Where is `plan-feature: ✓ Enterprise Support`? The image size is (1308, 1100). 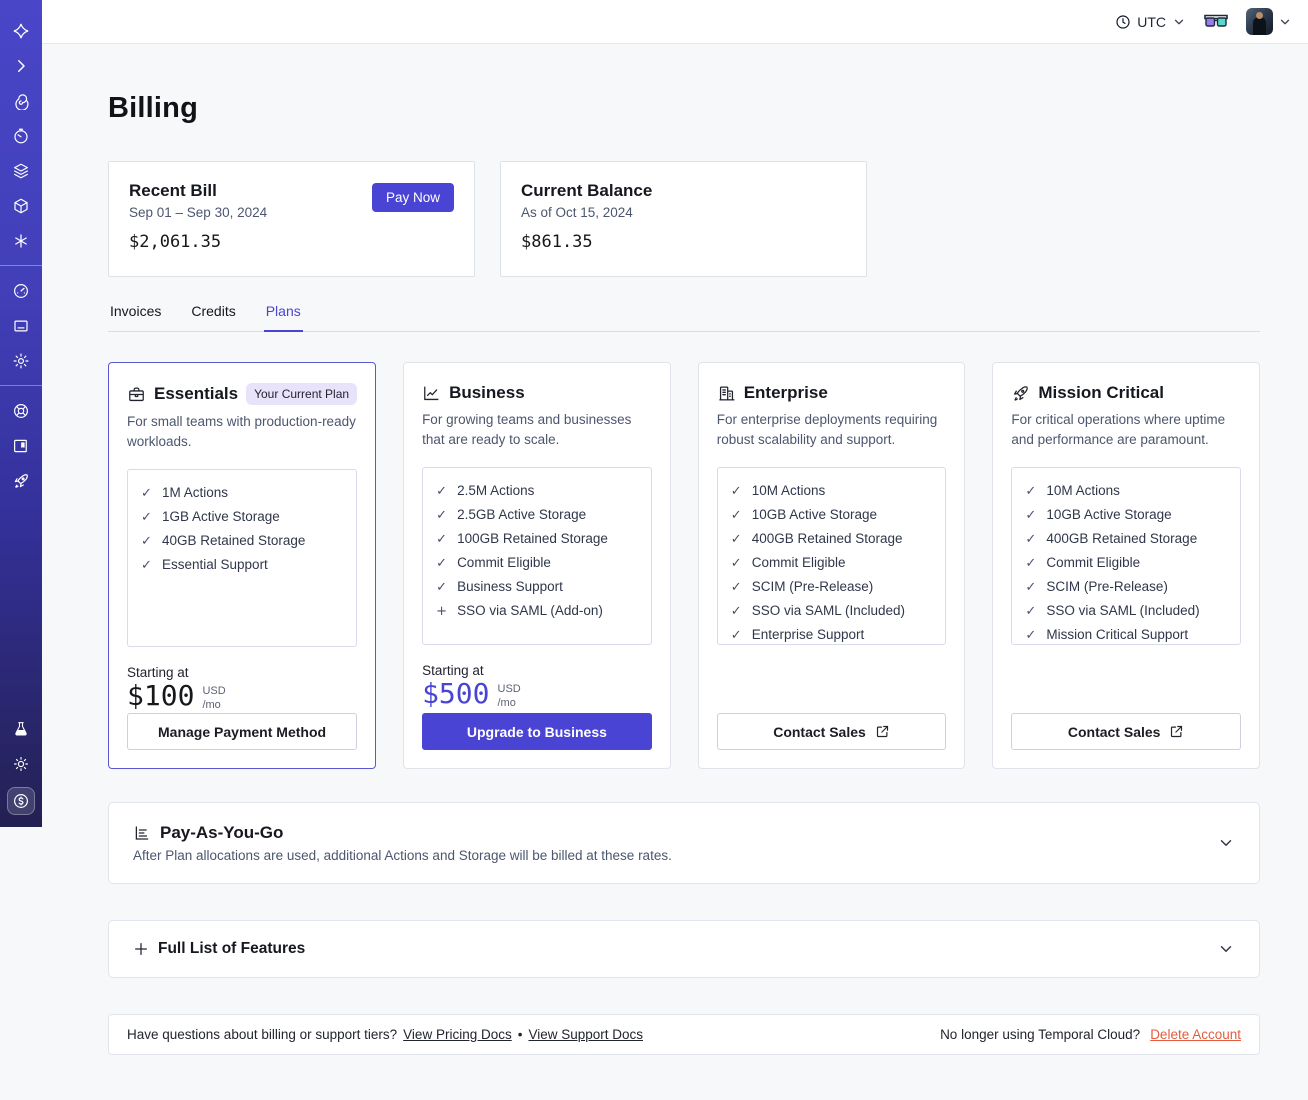 plan-feature: ✓ Enterprise Support is located at coordinates (832, 635).